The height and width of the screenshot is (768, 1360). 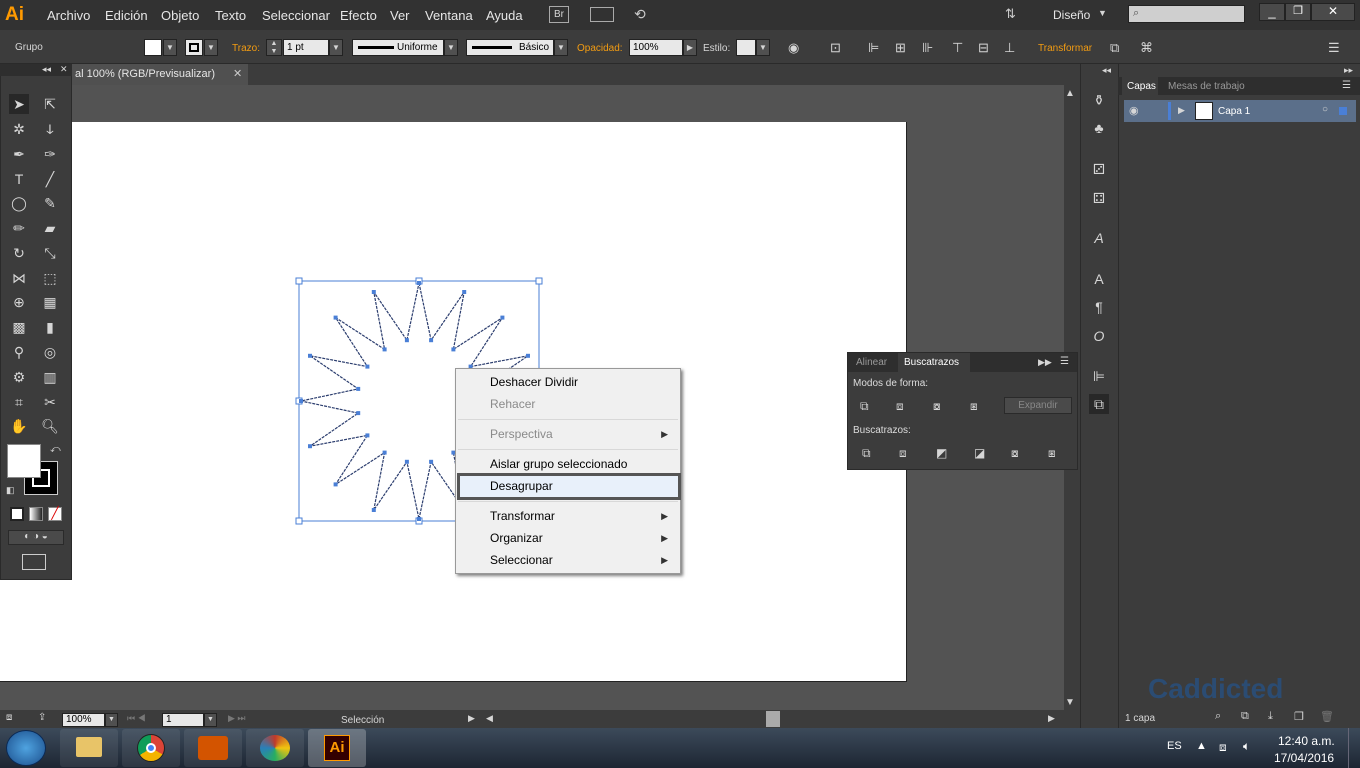 What do you see at coordinates (773, 719) in the screenshot?
I see `horizontal-scroll-thumb` at bounding box center [773, 719].